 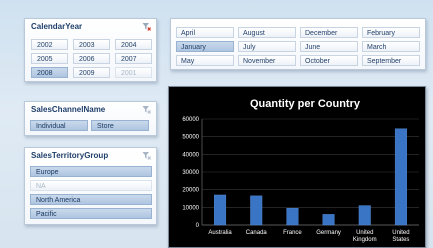 What do you see at coordinates (68, 109) in the screenshot?
I see `slicer-title: SalesChannelName` at bounding box center [68, 109].